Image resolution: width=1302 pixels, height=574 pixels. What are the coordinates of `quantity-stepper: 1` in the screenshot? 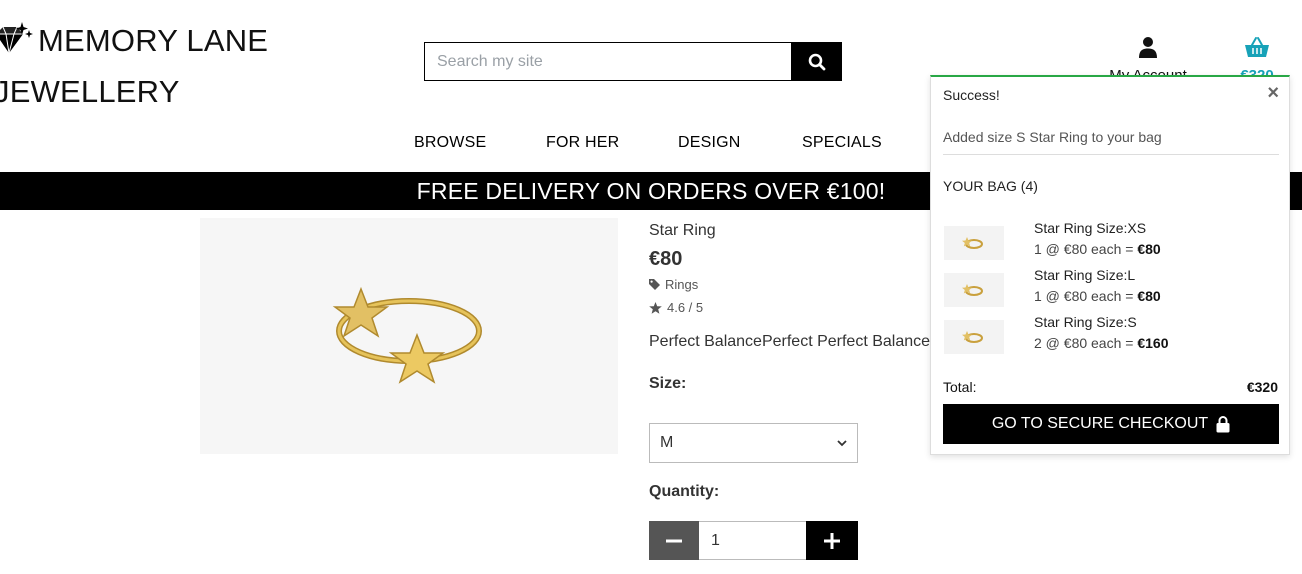 It's located at (753, 540).